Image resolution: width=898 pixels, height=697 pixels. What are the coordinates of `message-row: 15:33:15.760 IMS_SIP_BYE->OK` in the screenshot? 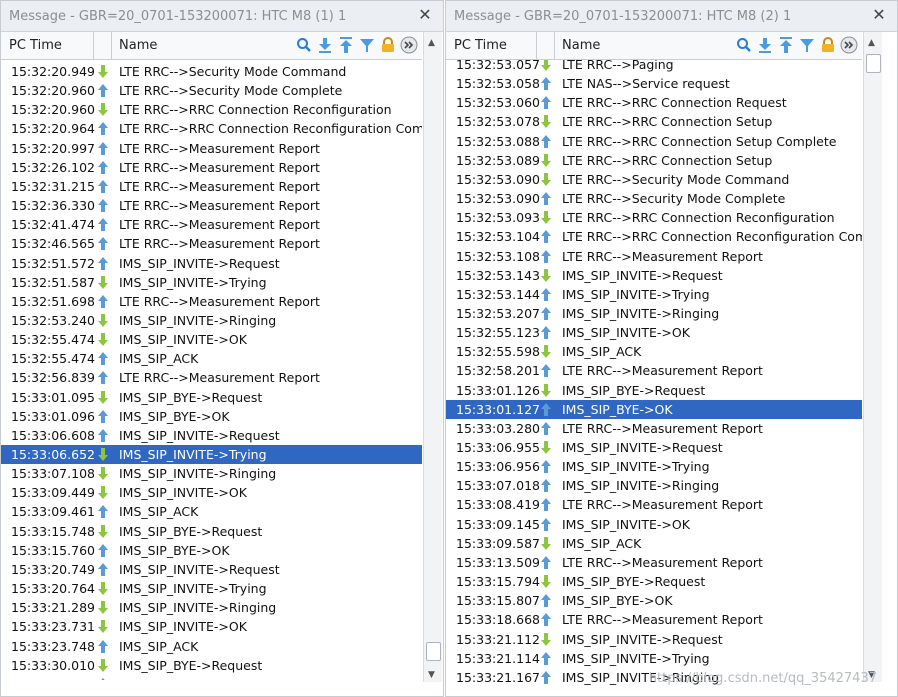 It's located at (211, 550).